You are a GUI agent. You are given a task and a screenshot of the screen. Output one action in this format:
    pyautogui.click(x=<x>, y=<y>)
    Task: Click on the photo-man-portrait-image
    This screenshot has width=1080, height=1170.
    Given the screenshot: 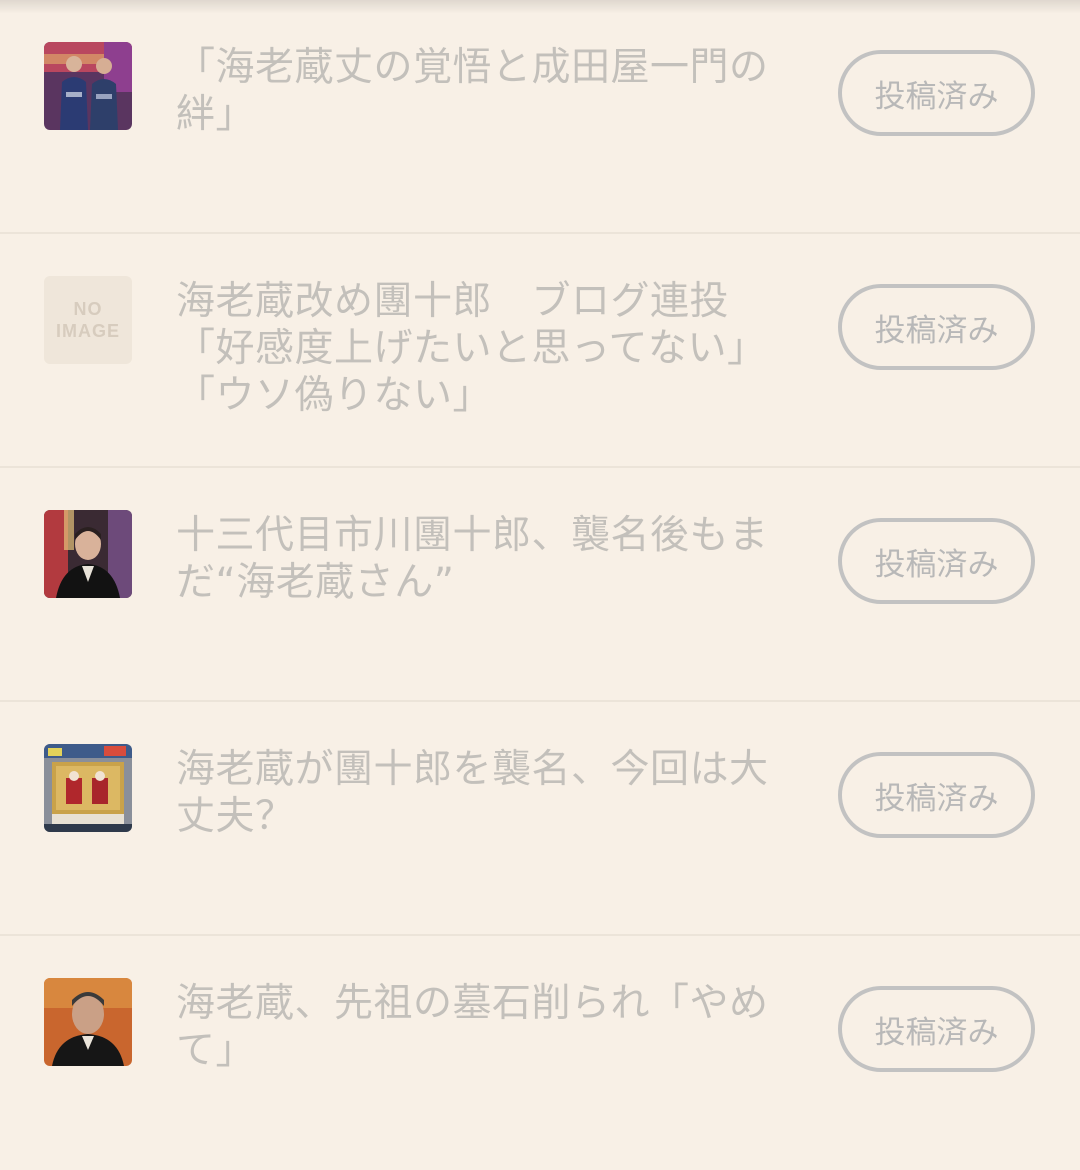 What is the action you would take?
    pyautogui.click(x=88, y=1022)
    